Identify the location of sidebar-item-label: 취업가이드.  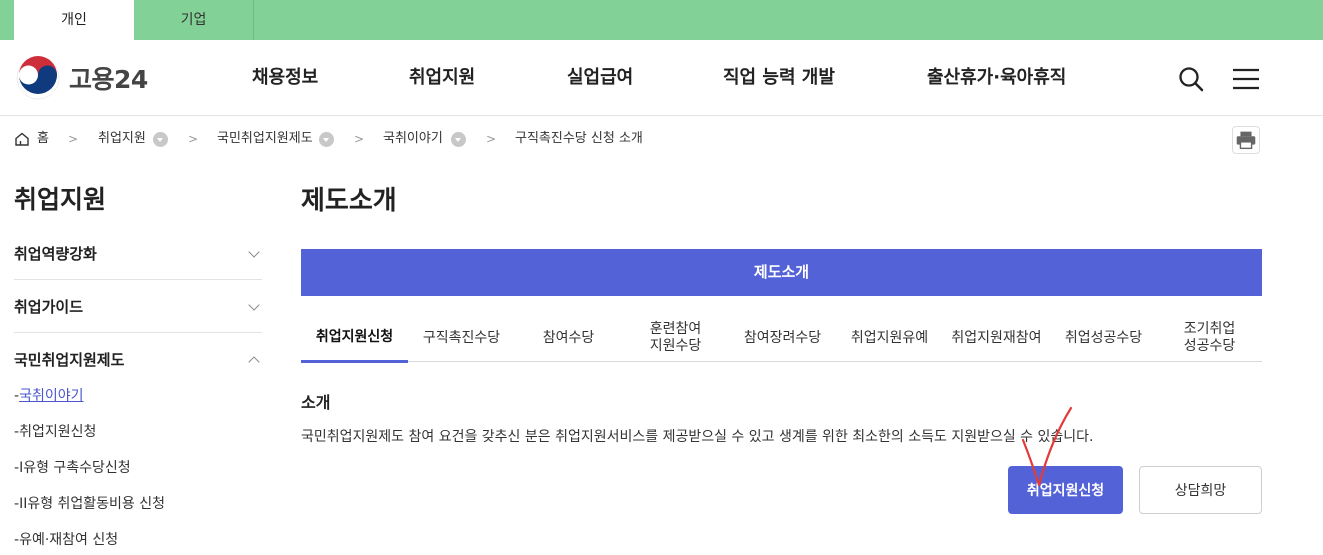
(49, 307).